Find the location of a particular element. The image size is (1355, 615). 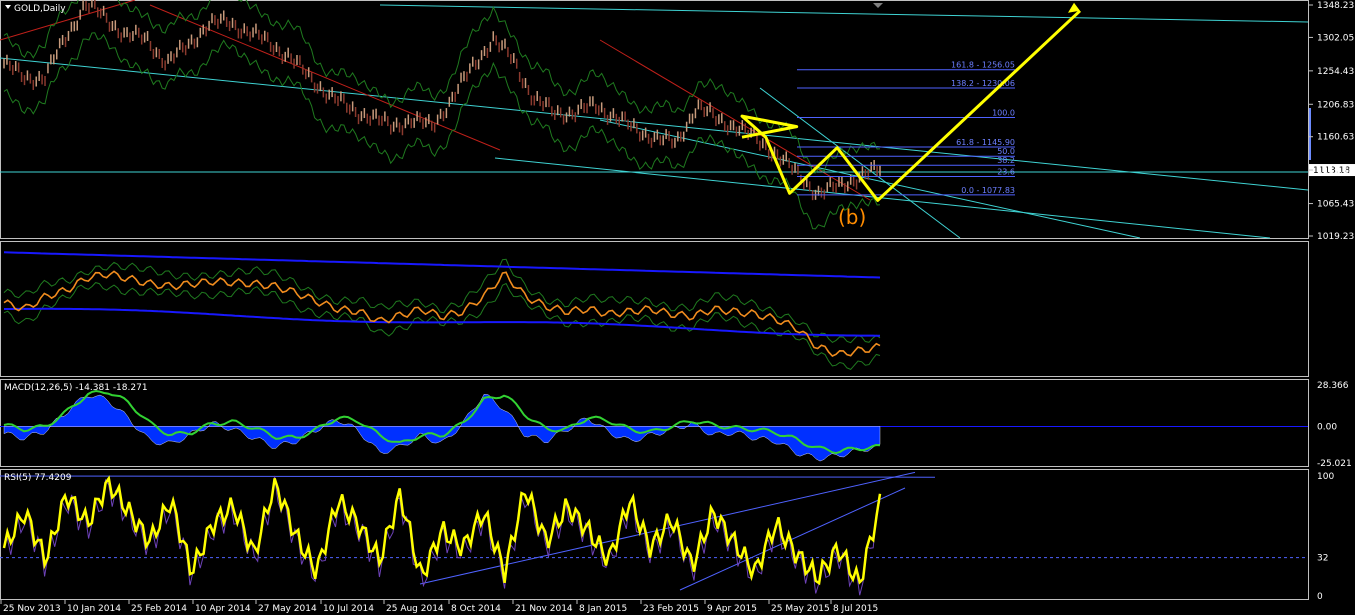

date-axis-tick: 8 Jan 2015 is located at coordinates (603, 609).